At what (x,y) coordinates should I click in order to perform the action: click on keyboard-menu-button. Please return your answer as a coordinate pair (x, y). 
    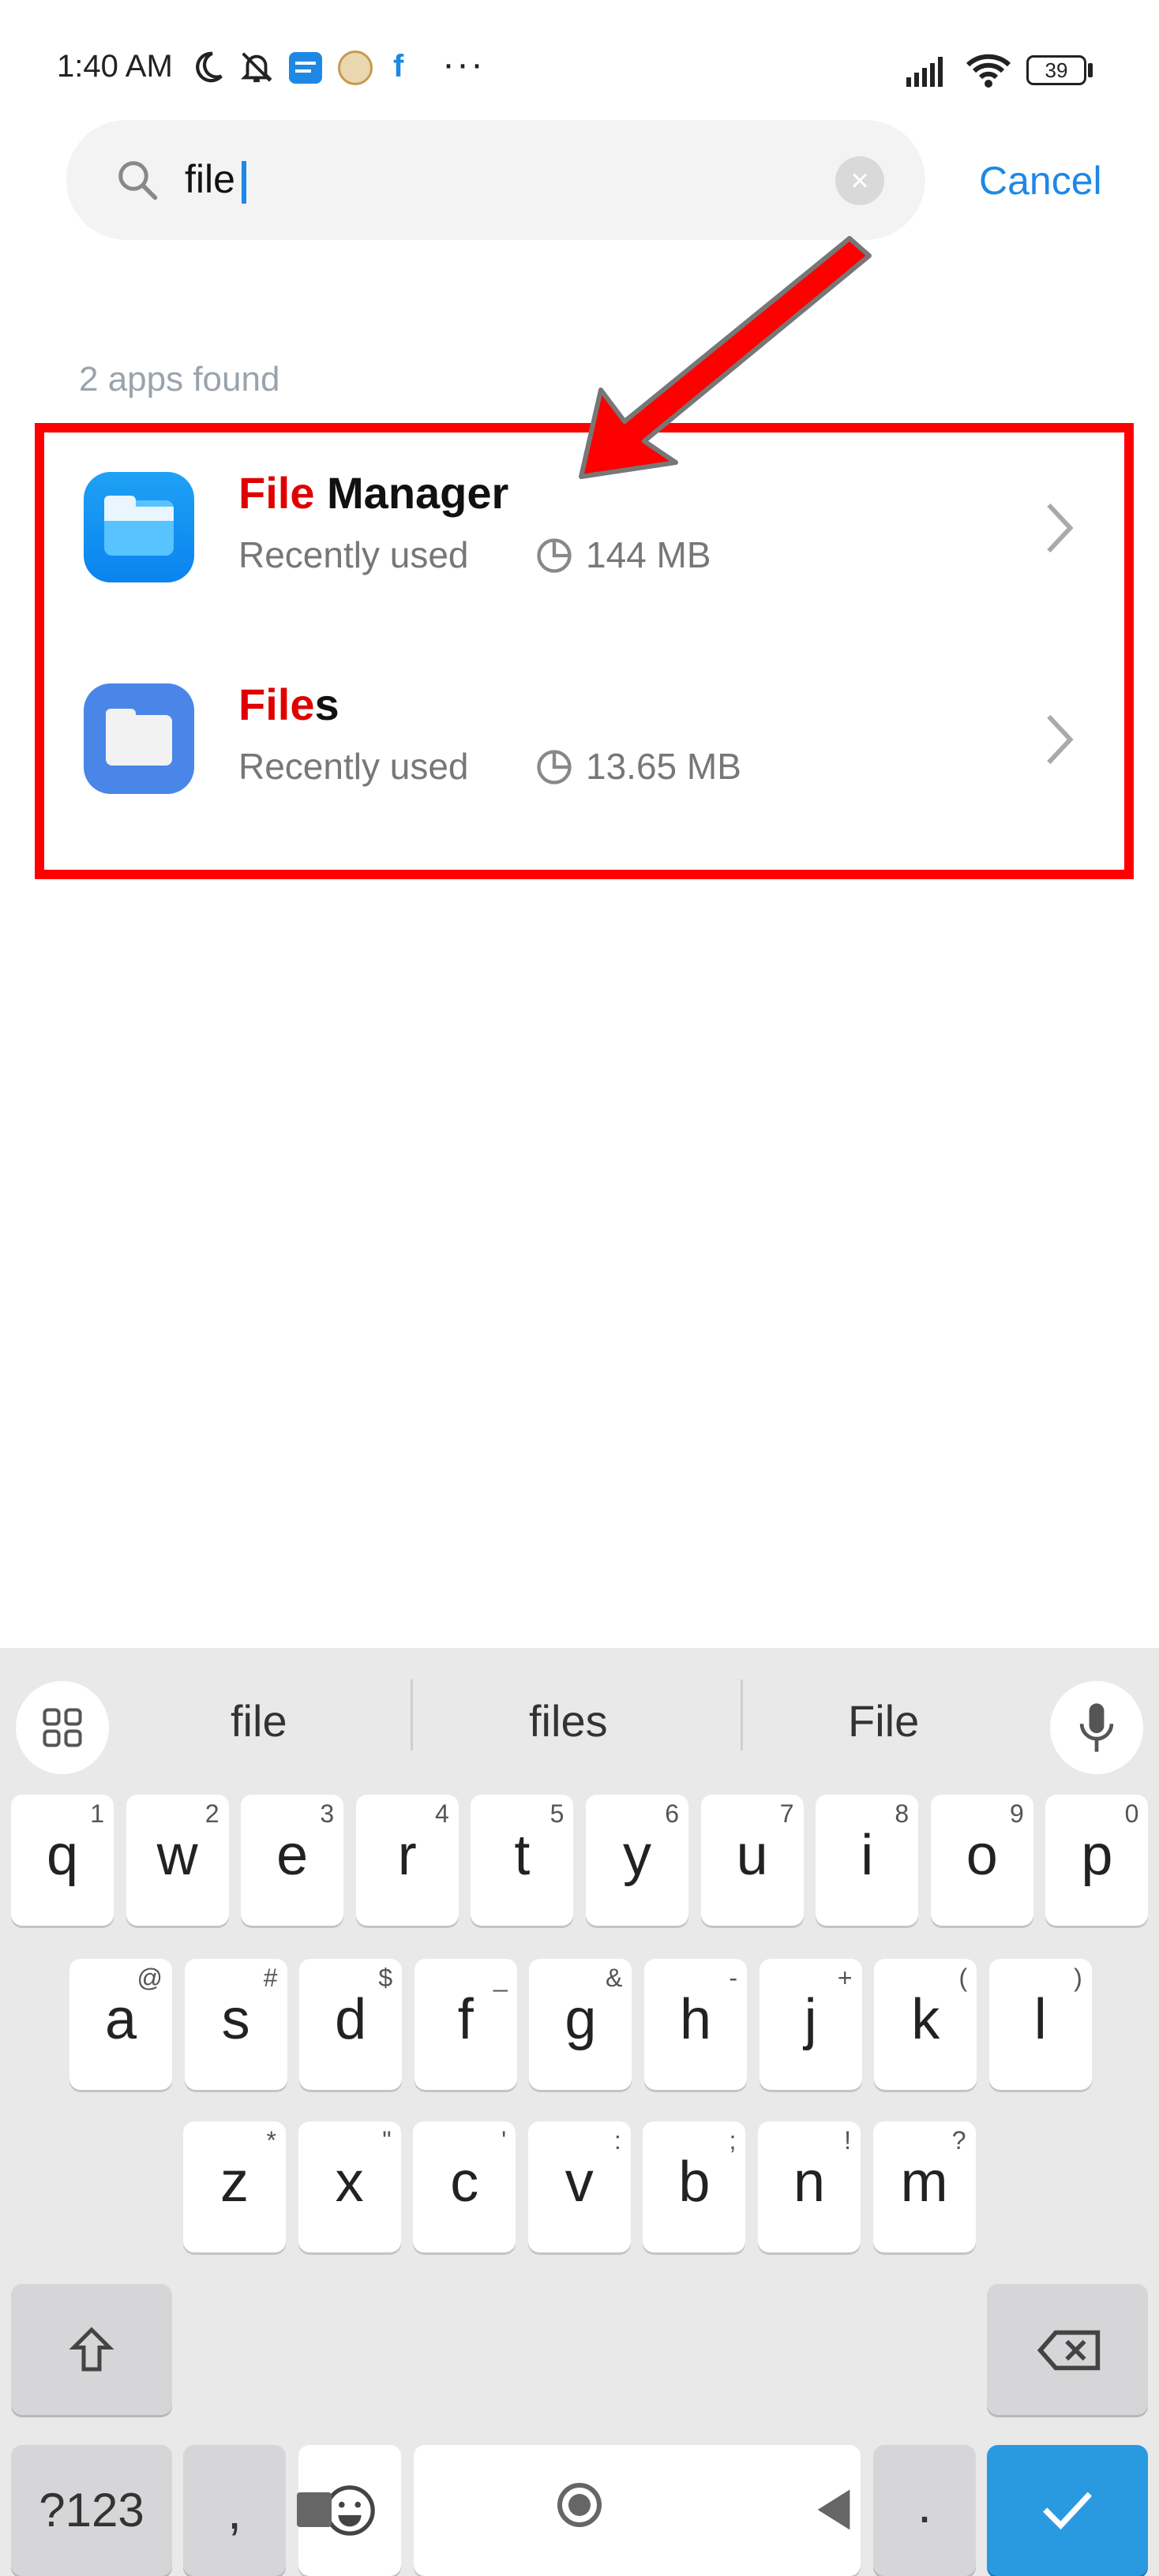
    Looking at the image, I should click on (62, 1727).